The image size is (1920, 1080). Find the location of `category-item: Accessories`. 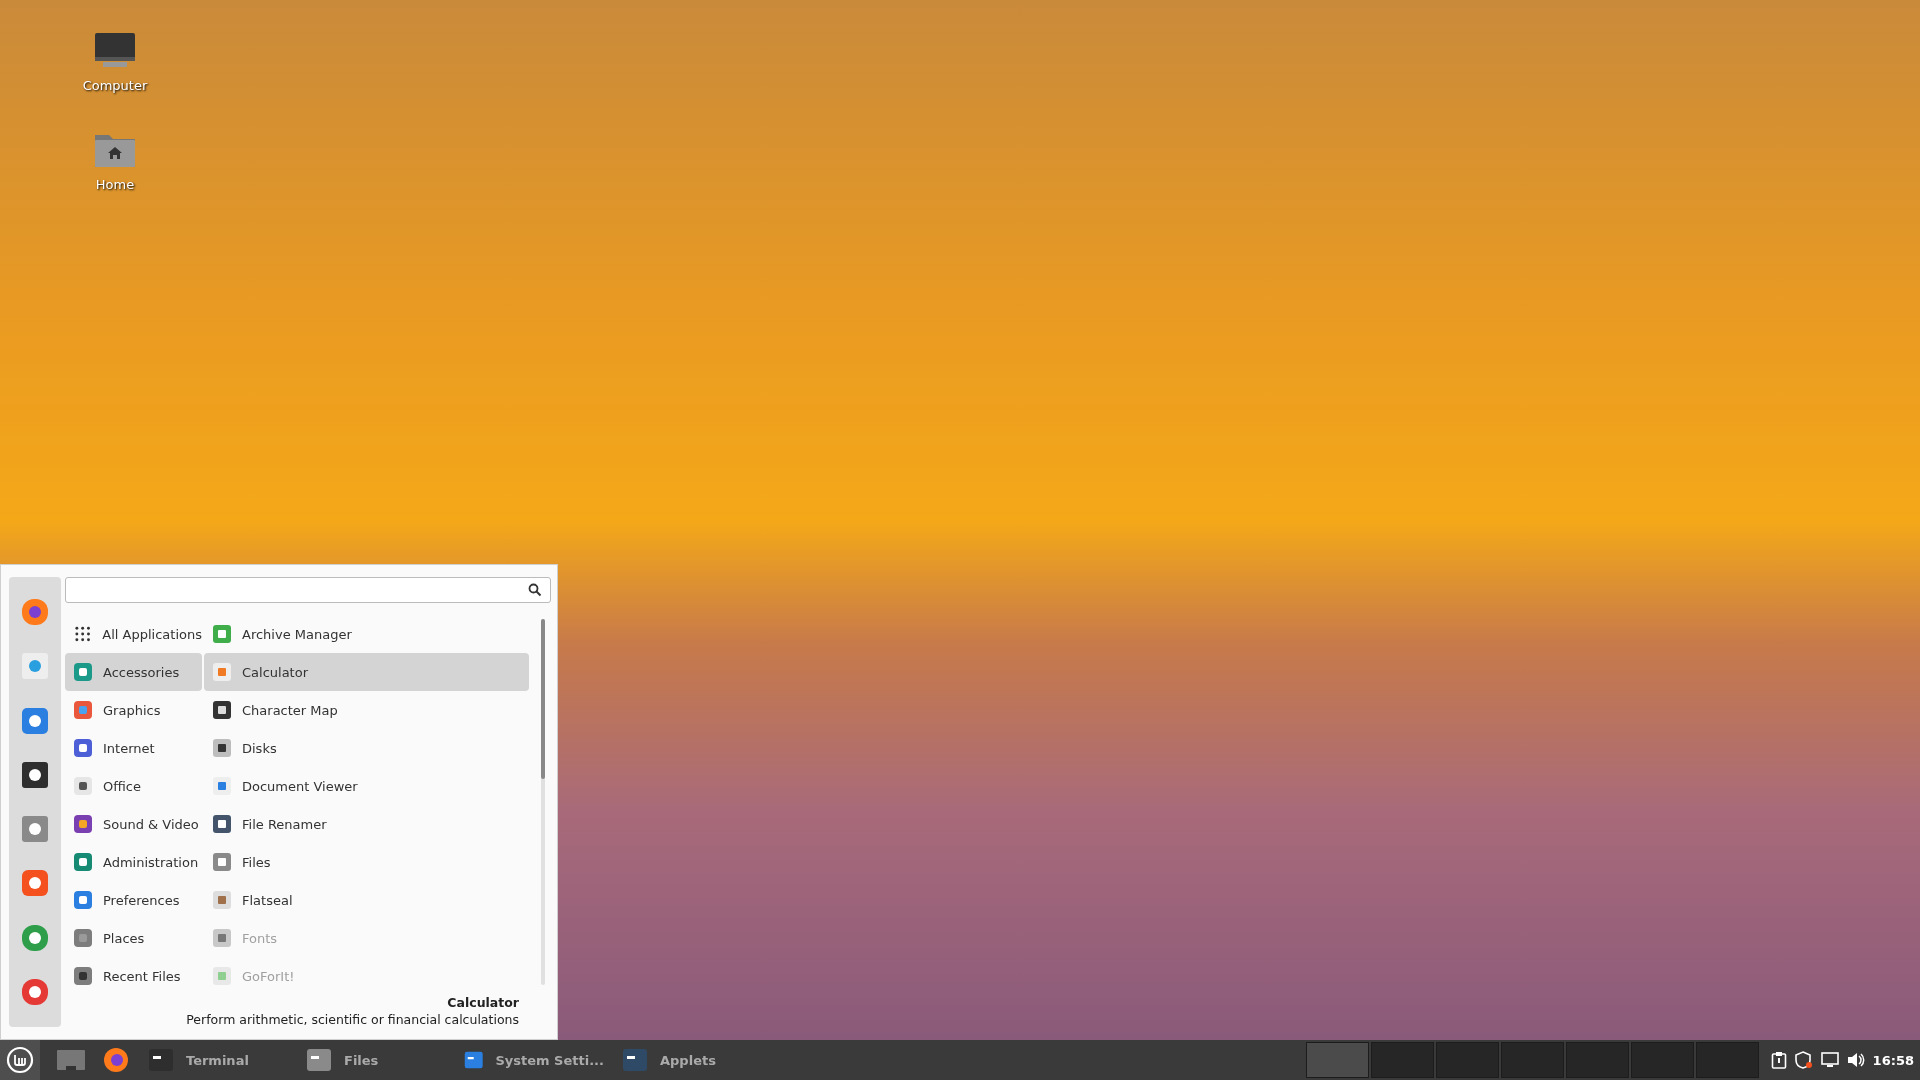

category-item: Accessories is located at coordinates (133, 672).